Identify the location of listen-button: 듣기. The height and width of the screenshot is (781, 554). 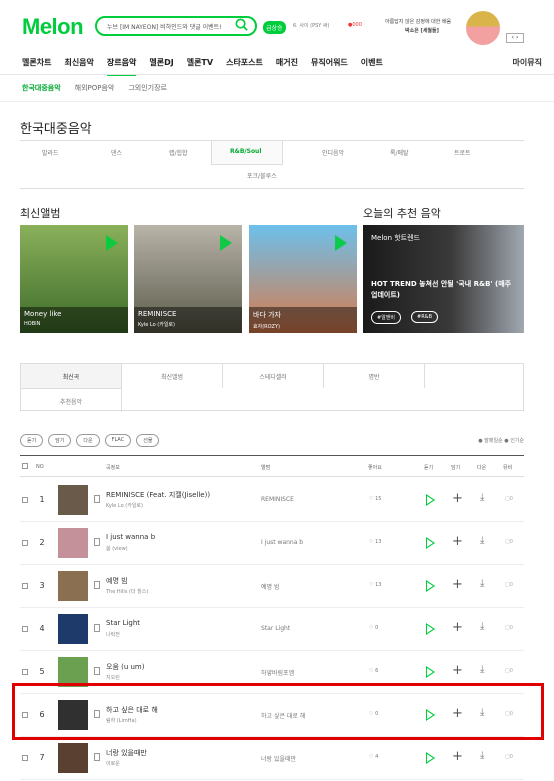
(32, 440).